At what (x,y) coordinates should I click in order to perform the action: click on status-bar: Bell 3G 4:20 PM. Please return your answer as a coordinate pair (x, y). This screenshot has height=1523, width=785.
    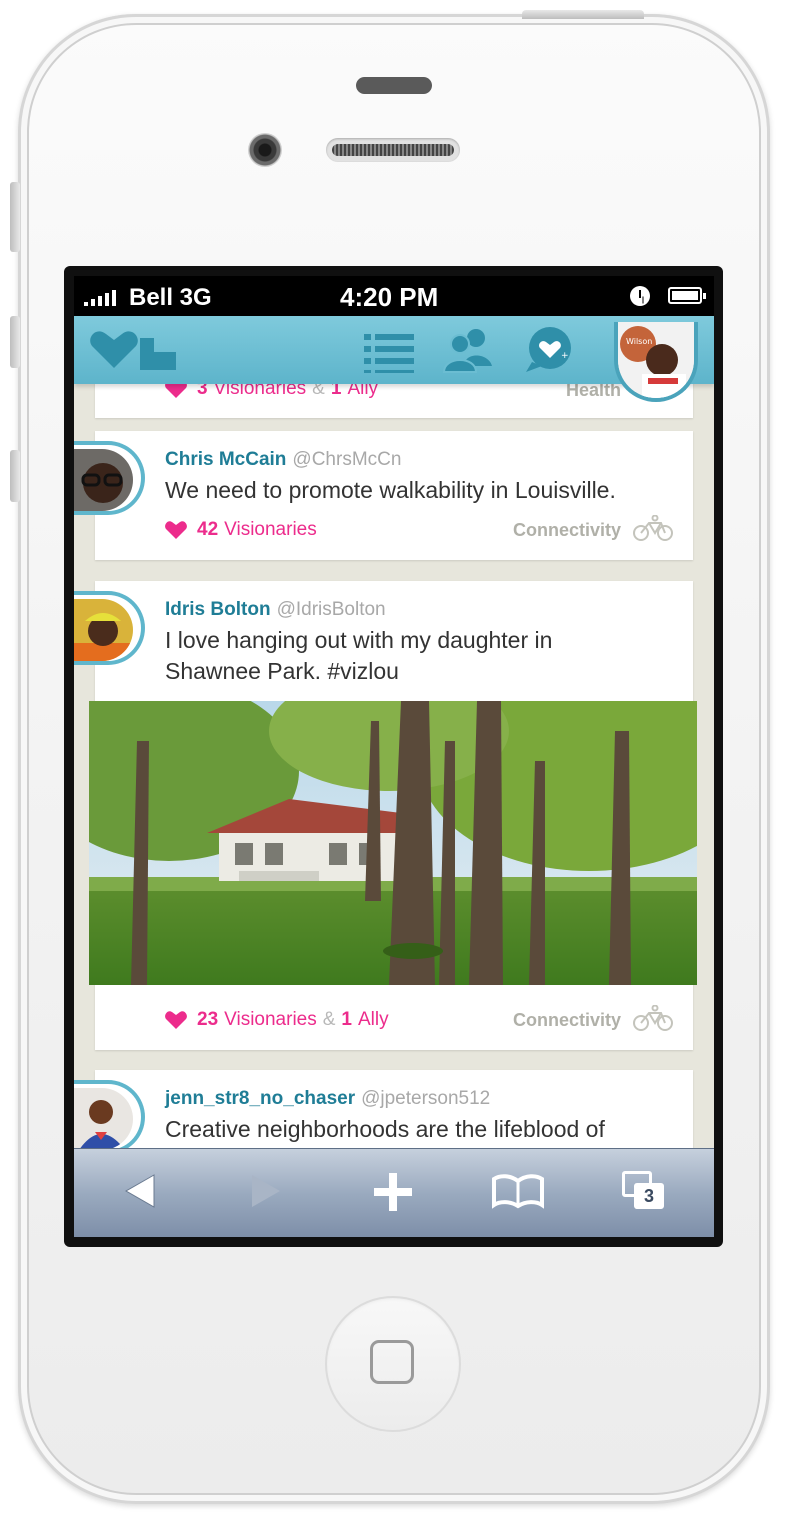
    Looking at the image, I should click on (394, 296).